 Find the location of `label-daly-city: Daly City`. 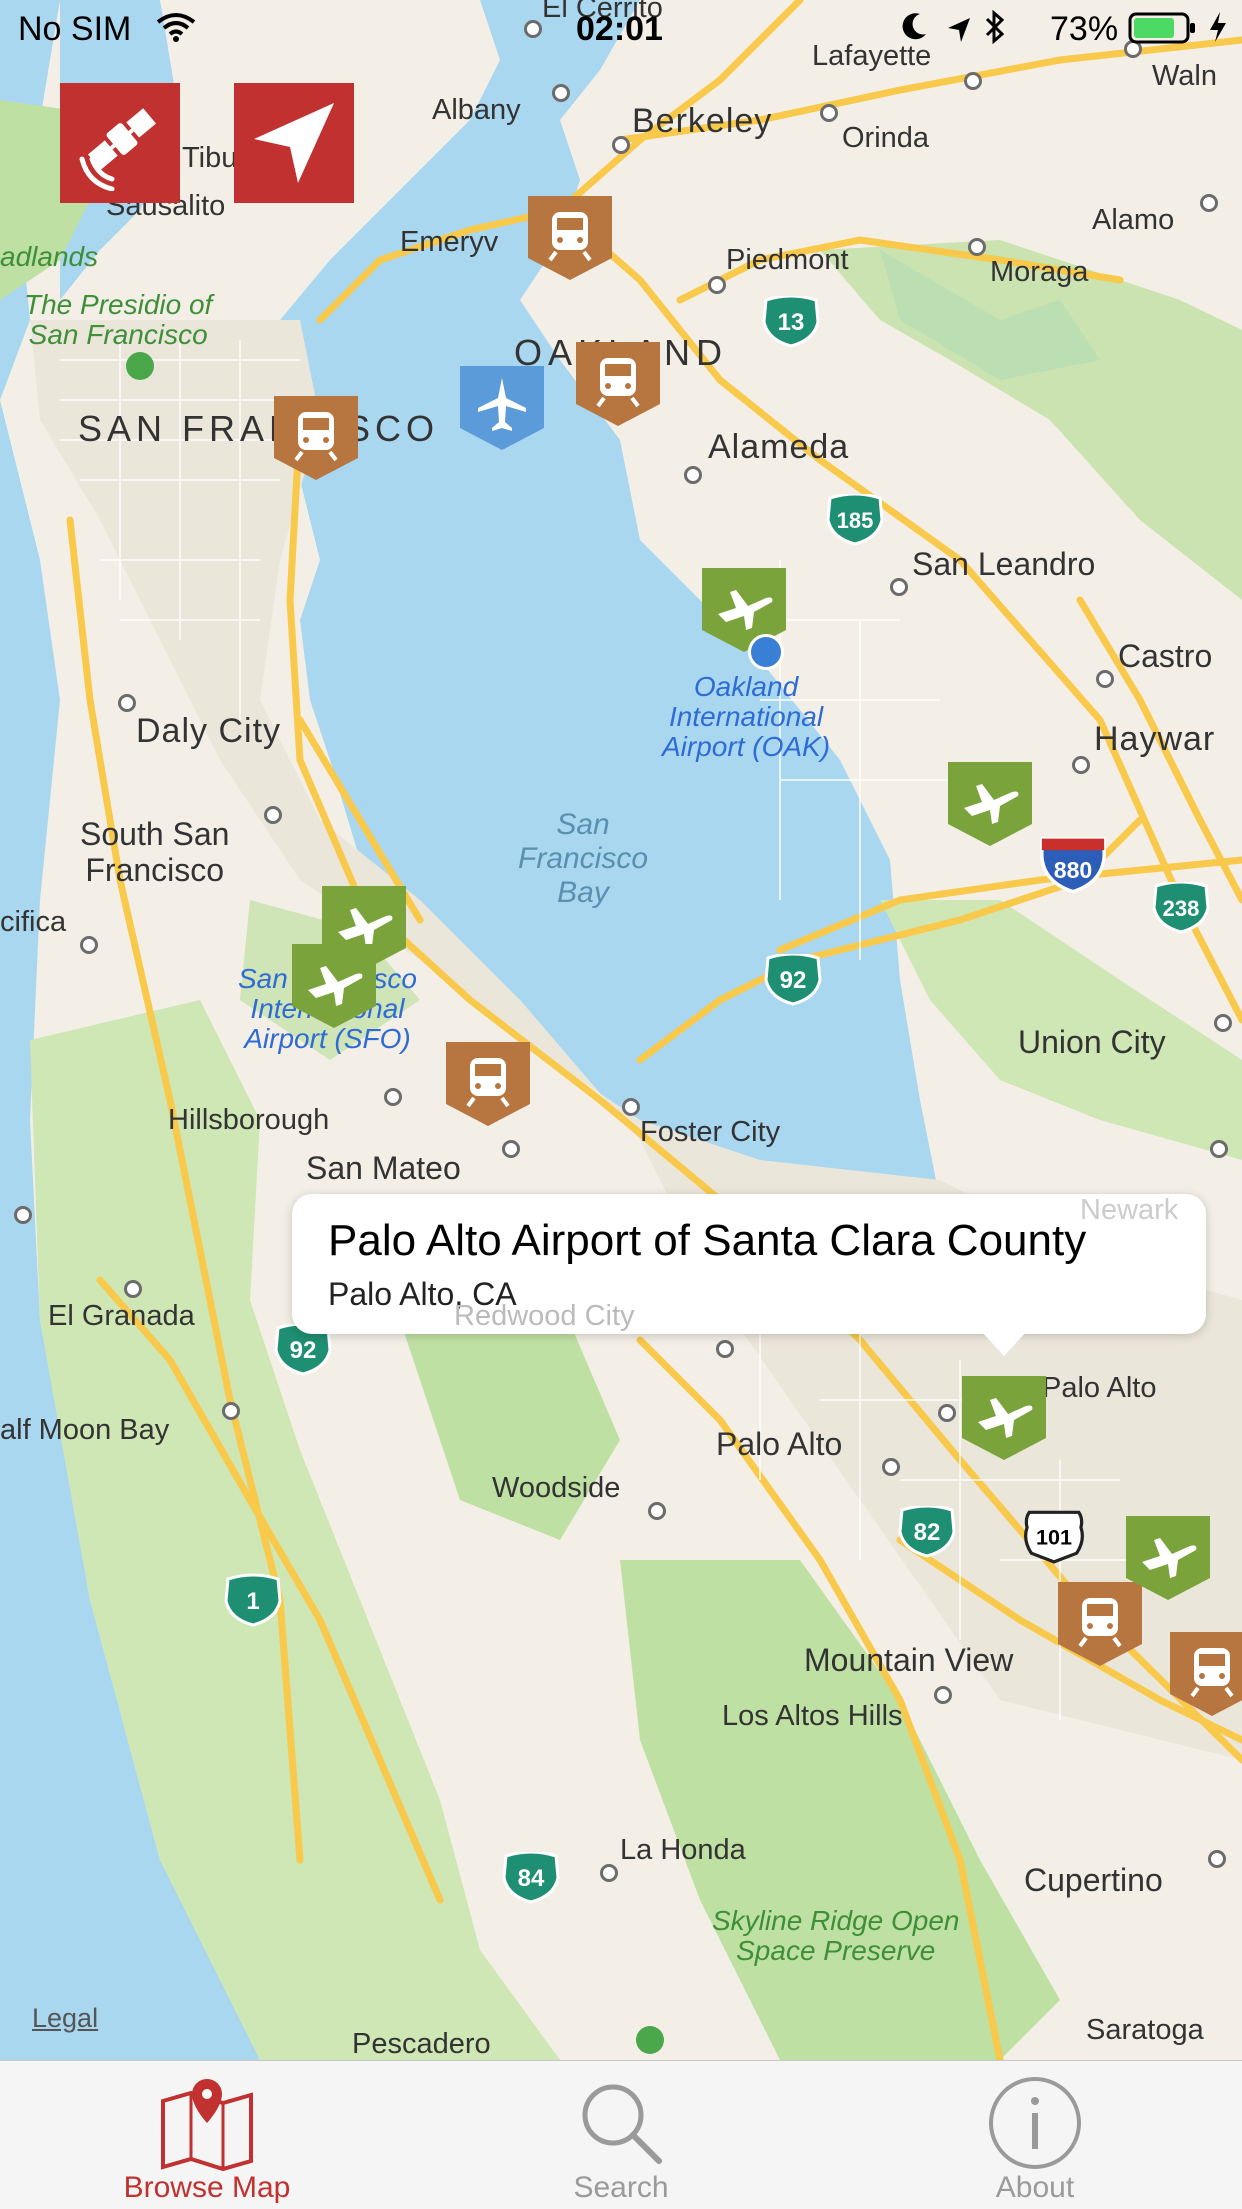

label-daly-city: Daly City is located at coordinates (209, 731).